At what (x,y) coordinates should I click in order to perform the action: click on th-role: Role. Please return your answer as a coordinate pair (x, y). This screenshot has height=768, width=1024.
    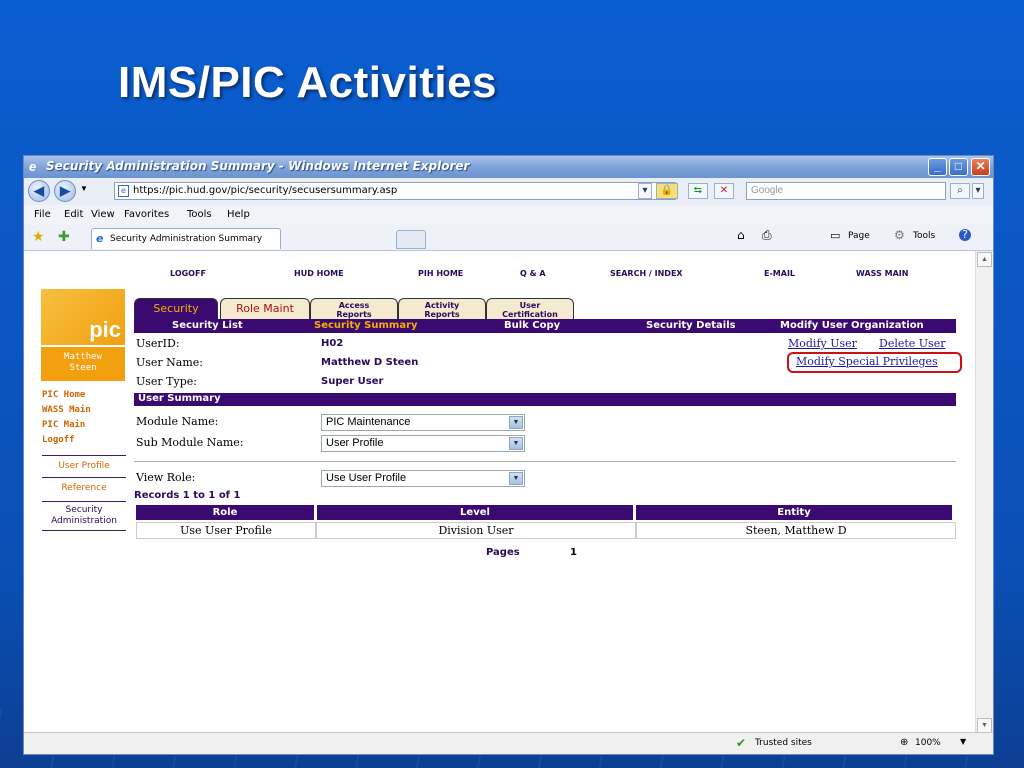
    Looking at the image, I should click on (225, 512).